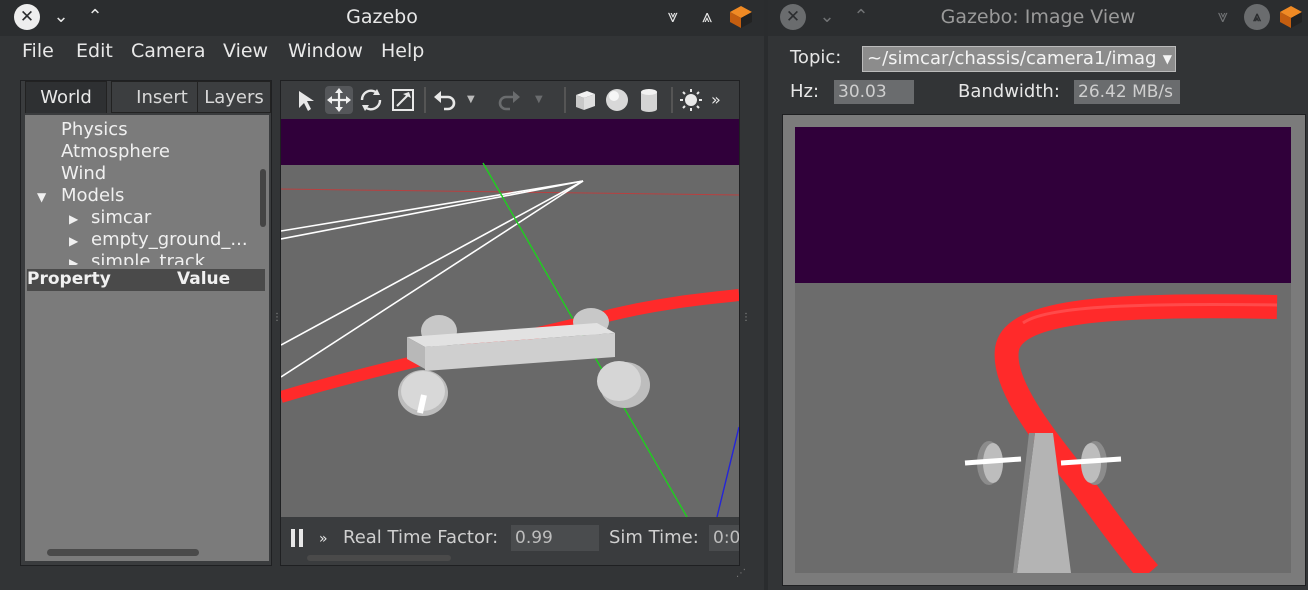 This screenshot has width=1308, height=590. I want to click on step-button: », so click(323, 539).